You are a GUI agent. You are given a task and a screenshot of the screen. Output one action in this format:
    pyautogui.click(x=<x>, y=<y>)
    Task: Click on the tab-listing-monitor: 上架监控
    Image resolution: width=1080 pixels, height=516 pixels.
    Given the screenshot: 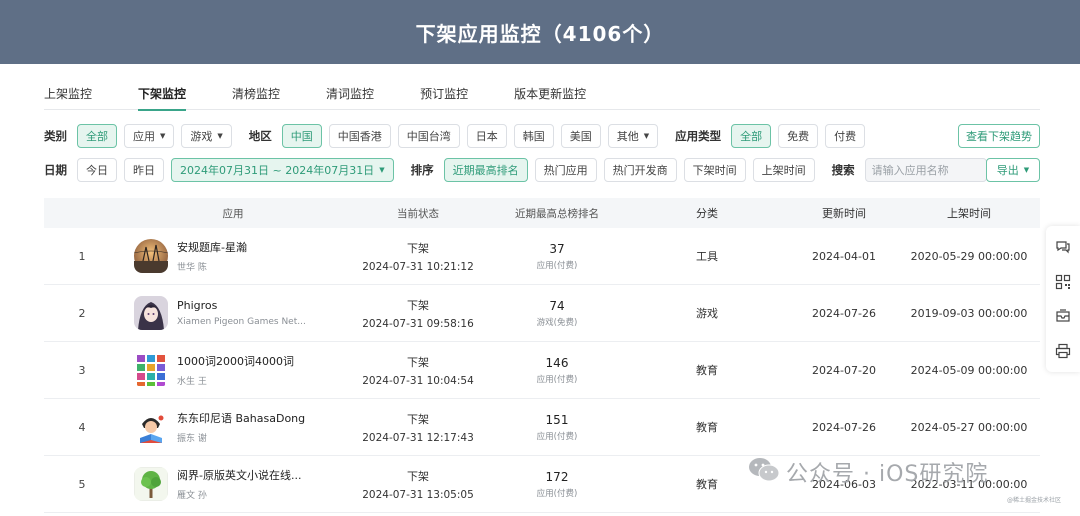 What is the action you would take?
    pyautogui.click(x=68, y=97)
    